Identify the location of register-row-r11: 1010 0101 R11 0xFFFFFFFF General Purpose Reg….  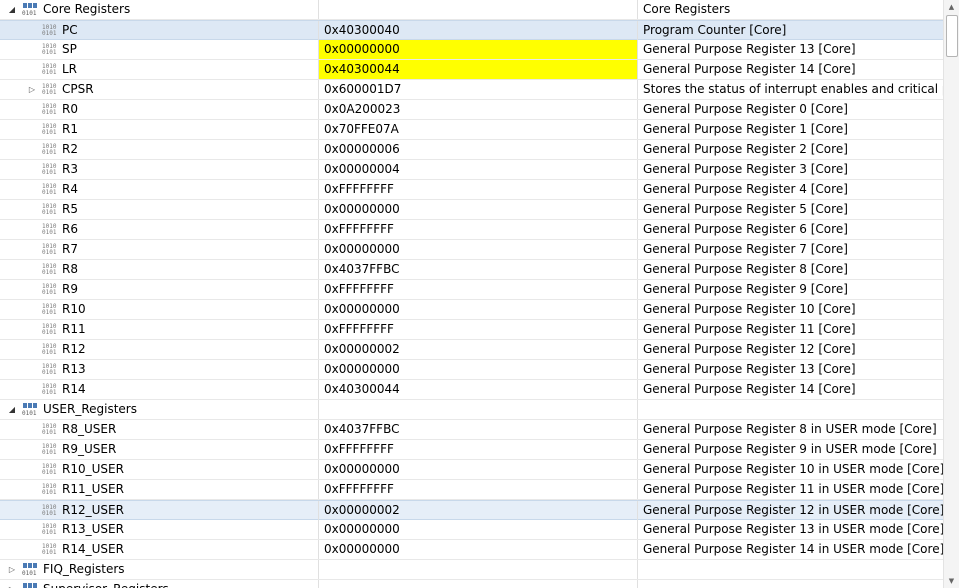
(471, 330).